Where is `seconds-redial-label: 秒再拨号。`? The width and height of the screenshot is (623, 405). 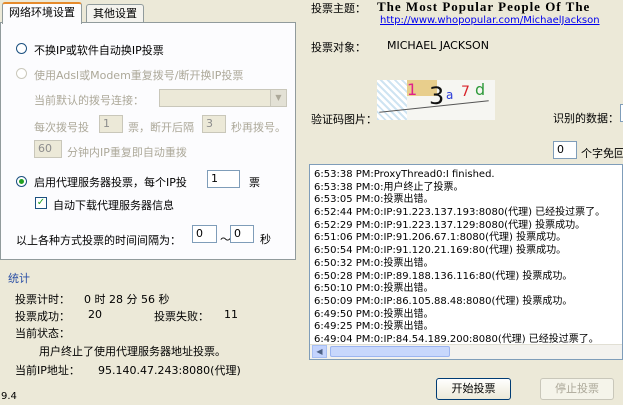
seconds-redial-label: 秒再拨号。 is located at coordinates (258, 127).